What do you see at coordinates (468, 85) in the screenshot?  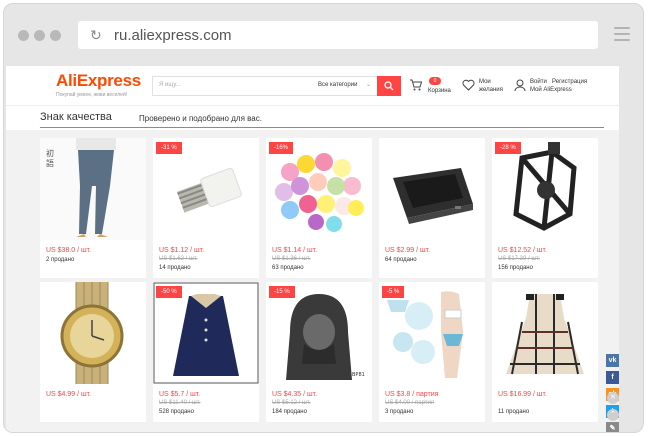 I see `heart-icon` at bounding box center [468, 85].